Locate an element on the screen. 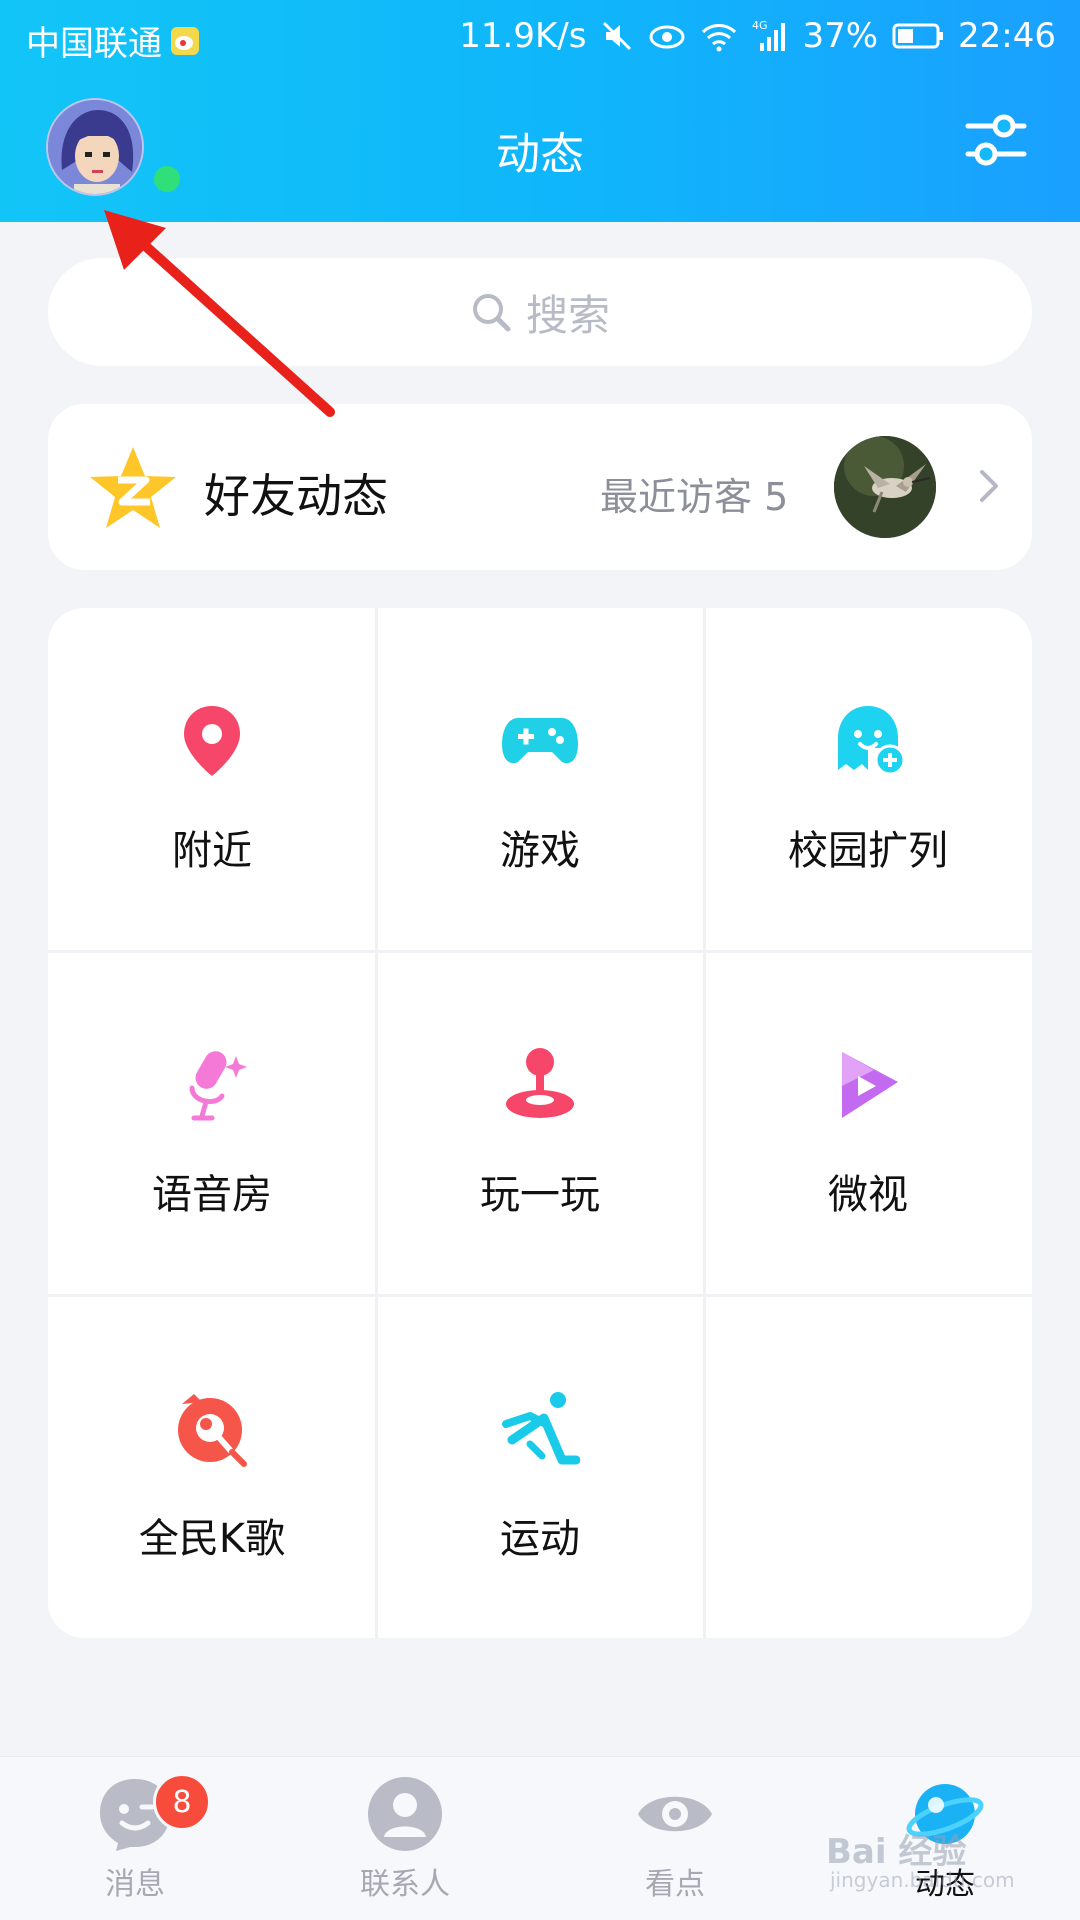 The image size is (1080, 1920). eye-comfort-icon is located at coordinates (667, 36).